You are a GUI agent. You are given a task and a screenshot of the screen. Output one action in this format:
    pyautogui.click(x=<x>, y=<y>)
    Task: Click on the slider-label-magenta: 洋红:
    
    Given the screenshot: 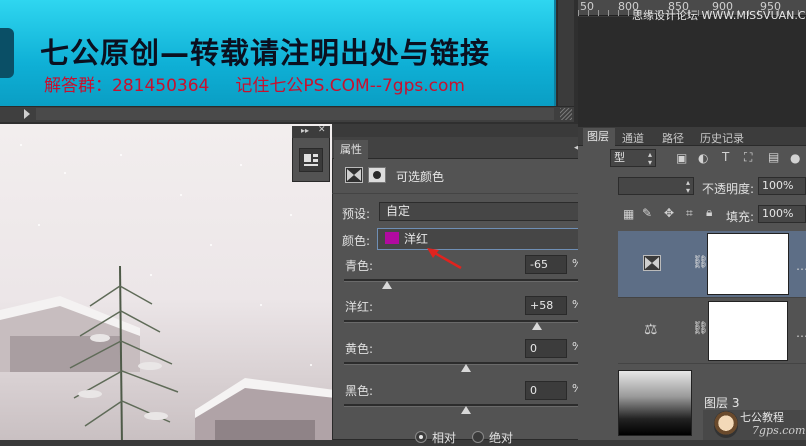 What is the action you would take?
    pyautogui.click(x=359, y=307)
    